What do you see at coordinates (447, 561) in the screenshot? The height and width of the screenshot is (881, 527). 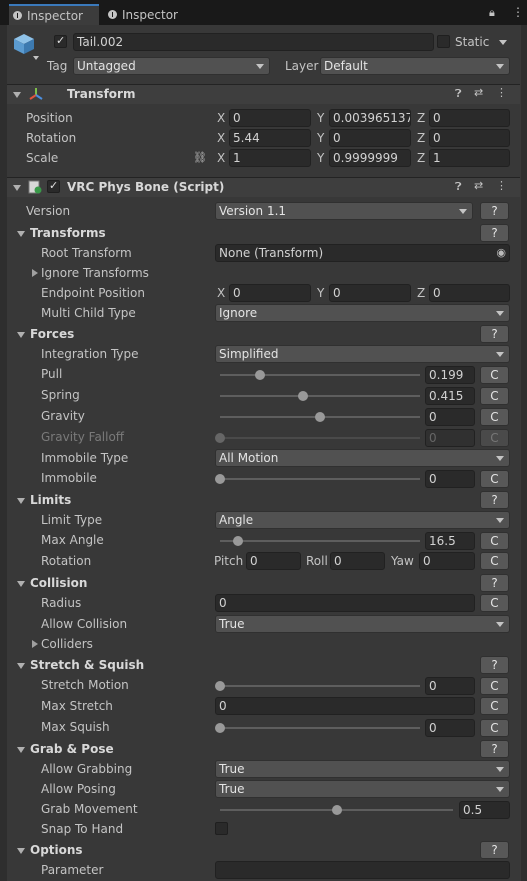 I see `yaw-field: 0` at bounding box center [447, 561].